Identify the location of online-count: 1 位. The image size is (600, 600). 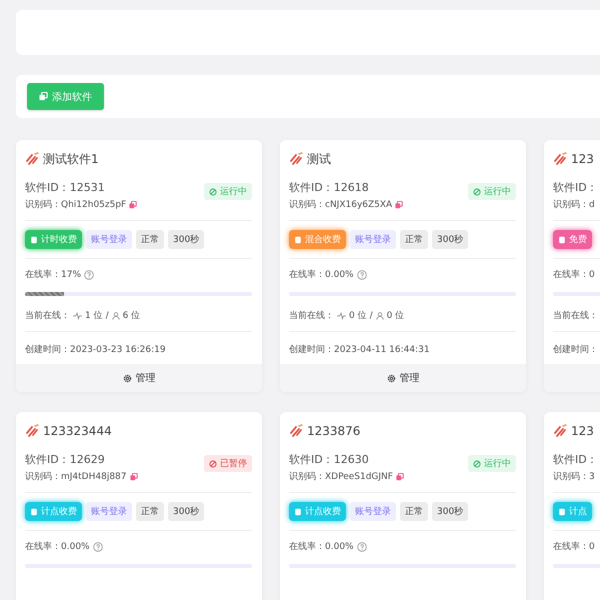
(94, 316).